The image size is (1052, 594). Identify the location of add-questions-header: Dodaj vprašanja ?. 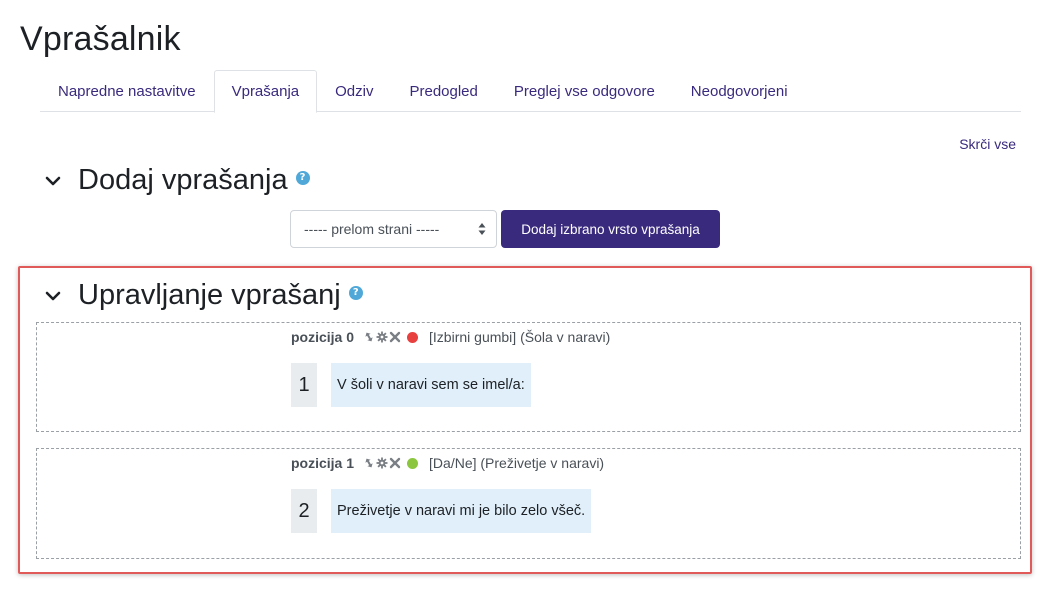
(176, 180).